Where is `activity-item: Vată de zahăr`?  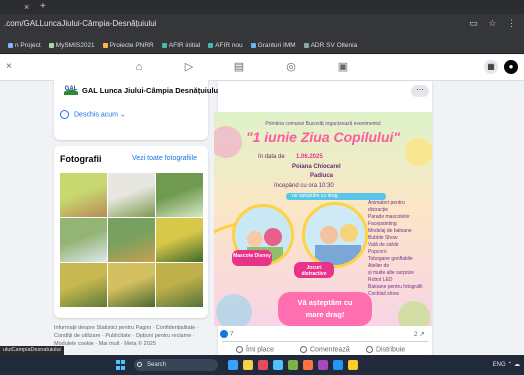 activity-item: Vată de zahăr is located at coordinates (383, 245).